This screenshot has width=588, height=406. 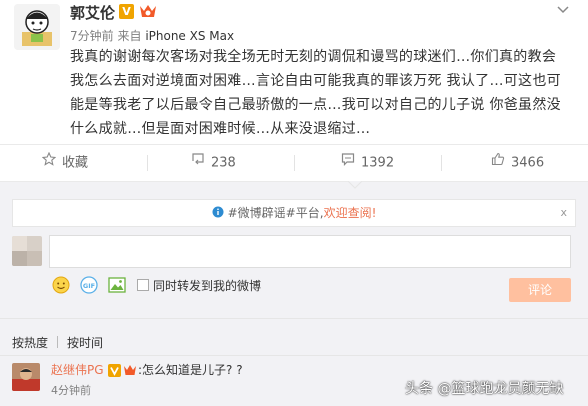 What do you see at coordinates (27, 251) in the screenshot?
I see `my-avatar` at bounding box center [27, 251].